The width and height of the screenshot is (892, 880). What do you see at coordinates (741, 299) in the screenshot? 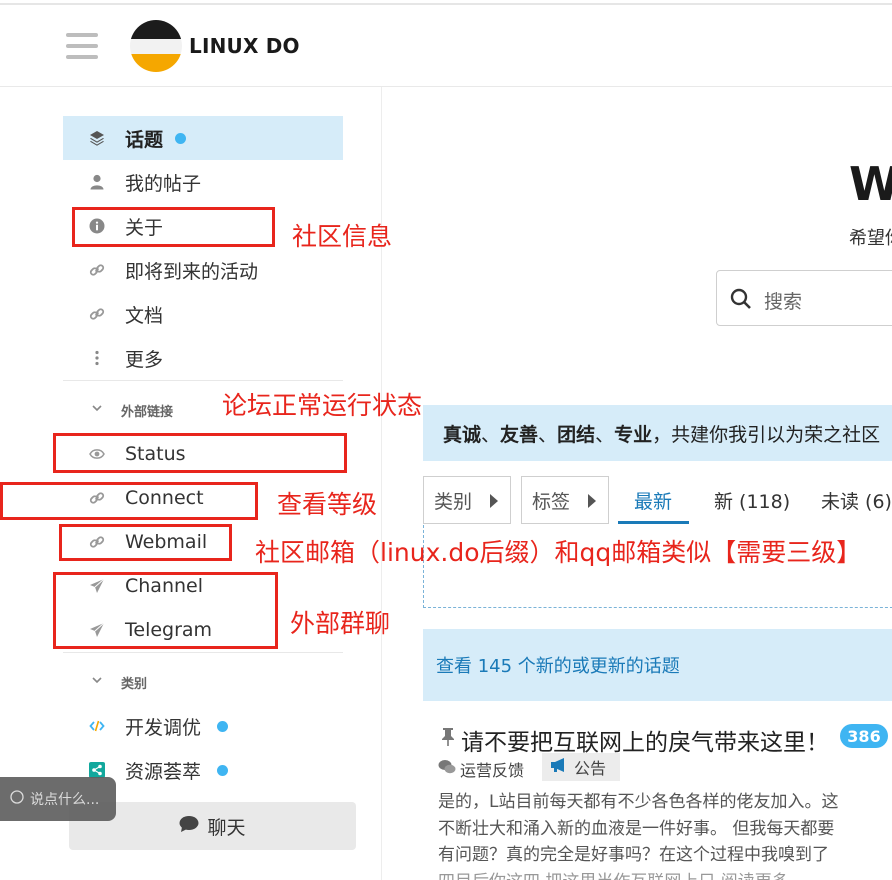
I see `search-icon` at bounding box center [741, 299].